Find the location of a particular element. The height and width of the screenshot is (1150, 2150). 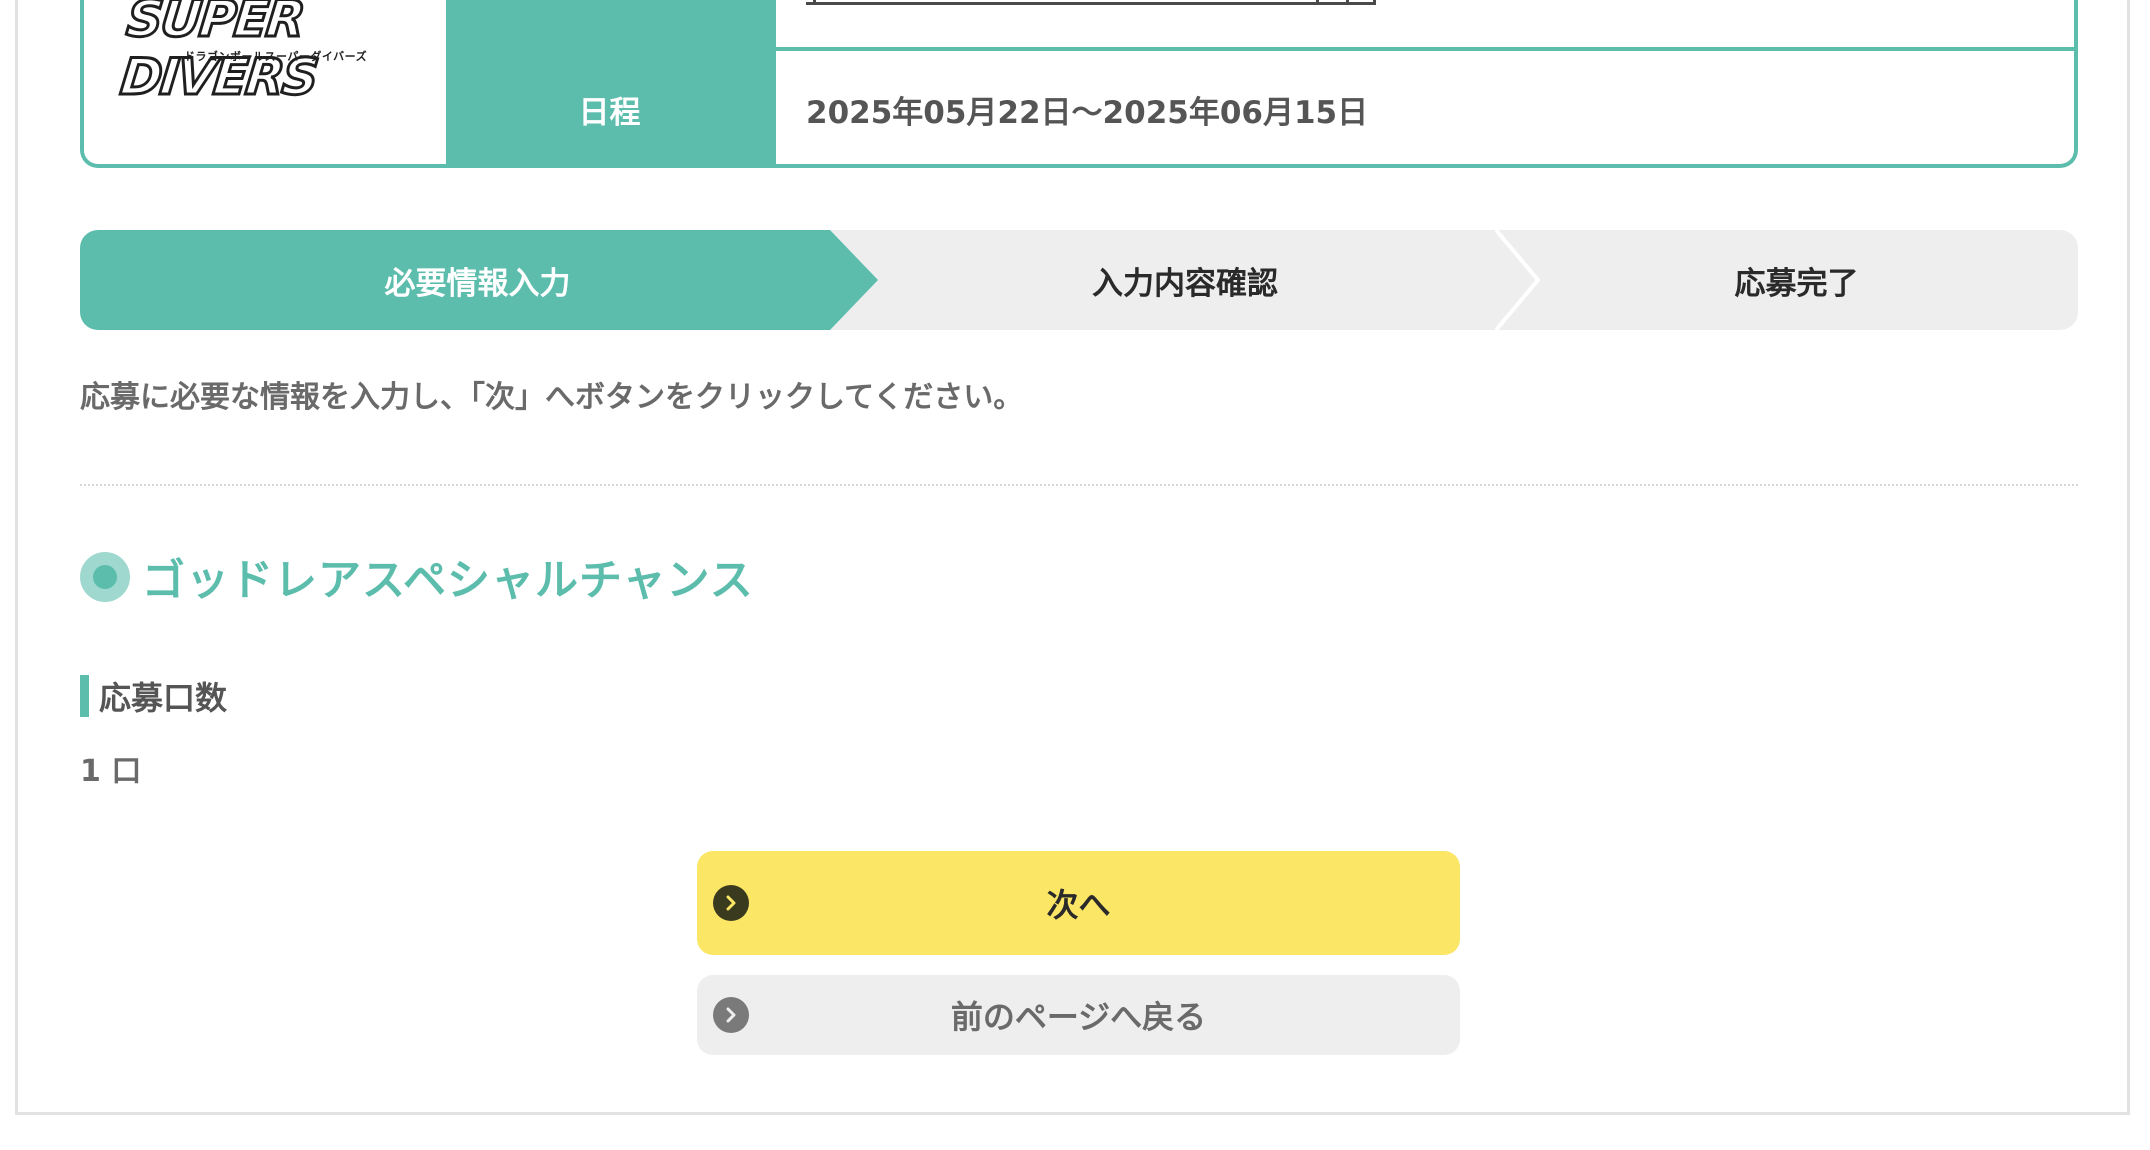

info-row-top-label is located at coordinates (609, 23).